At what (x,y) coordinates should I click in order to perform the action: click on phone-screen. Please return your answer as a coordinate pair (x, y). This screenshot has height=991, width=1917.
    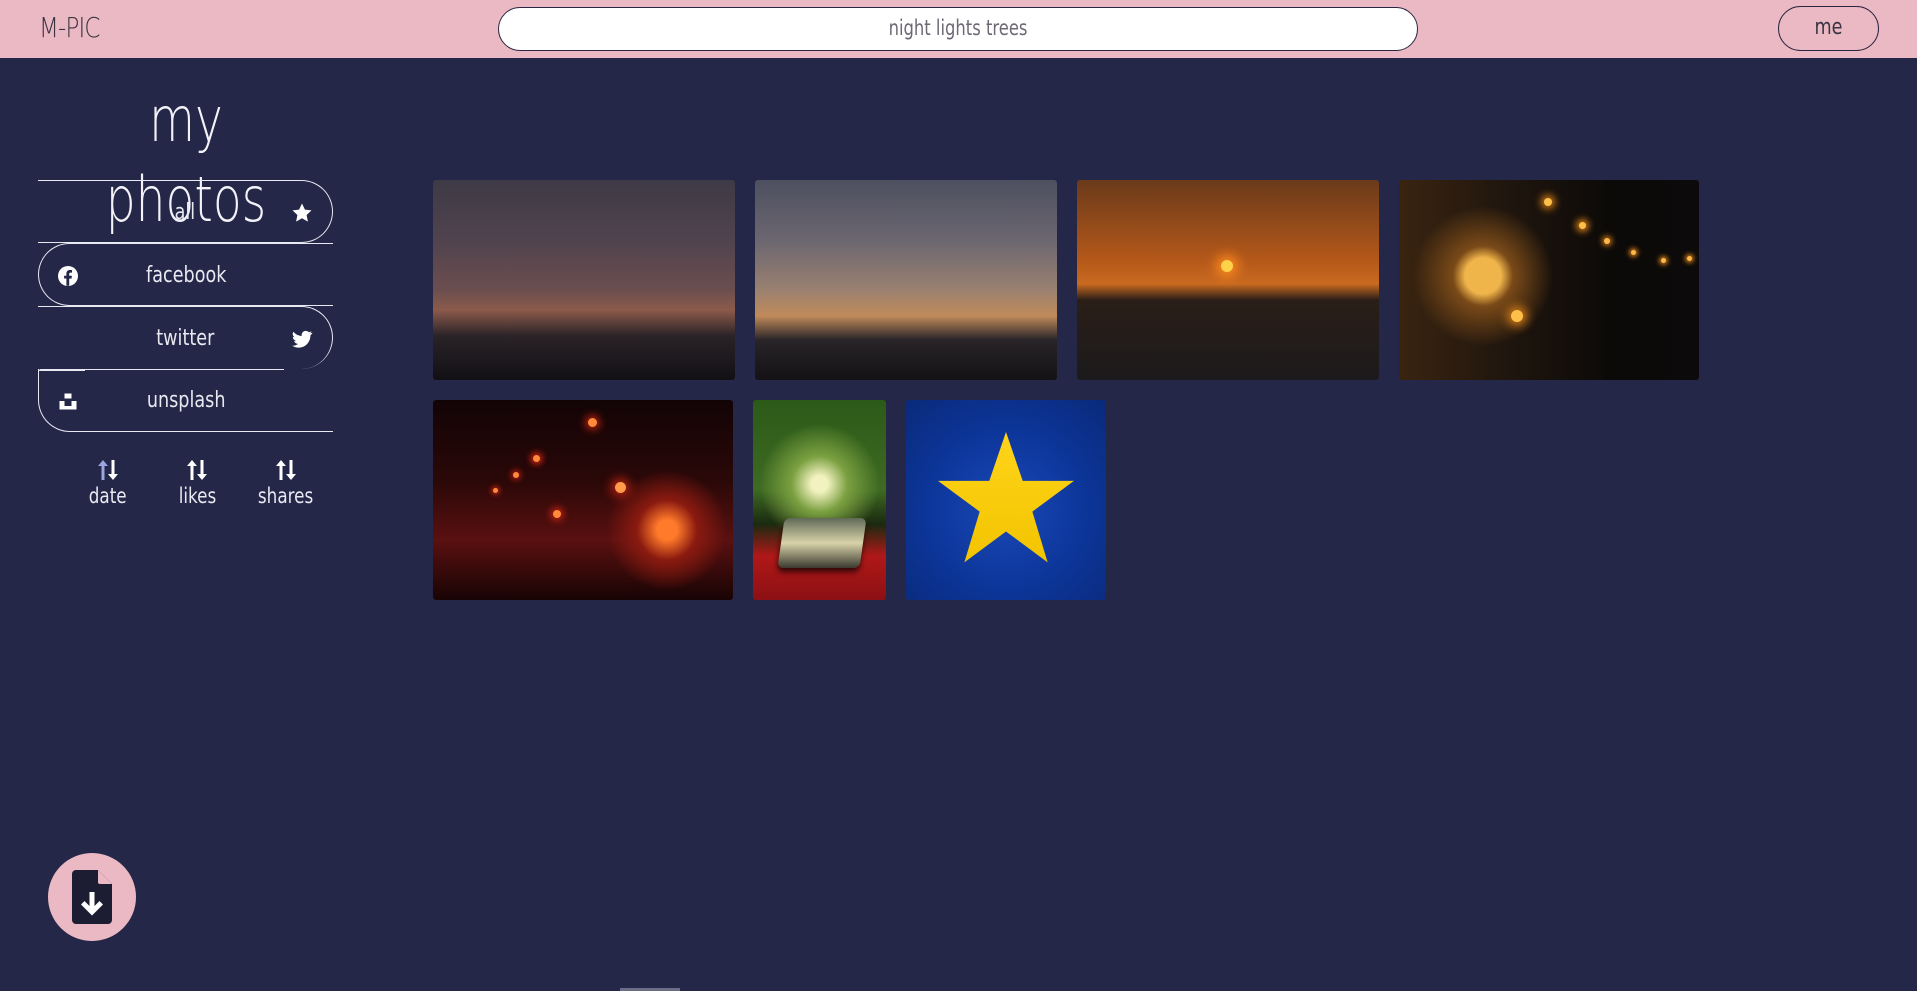
    Looking at the image, I should click on (822, 543).